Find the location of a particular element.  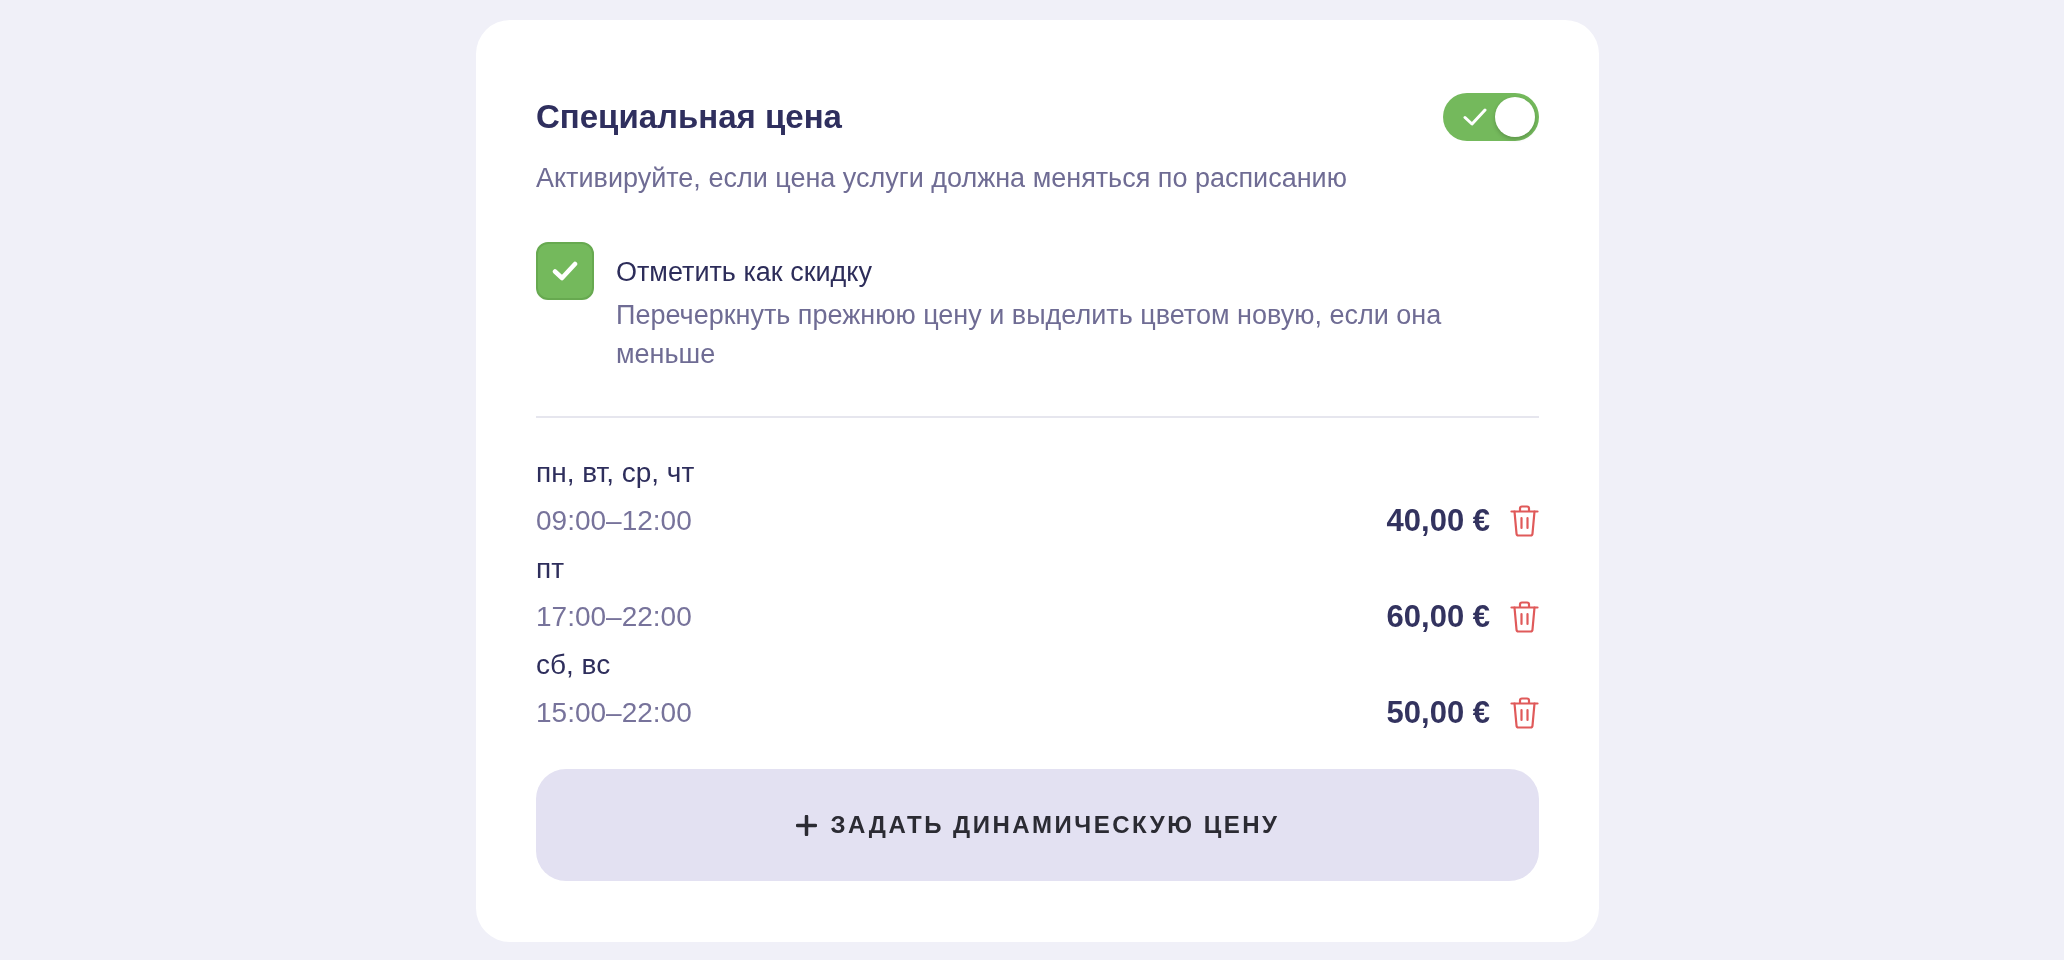

section-title: Специальная цена is located at coordinates (689, 116).